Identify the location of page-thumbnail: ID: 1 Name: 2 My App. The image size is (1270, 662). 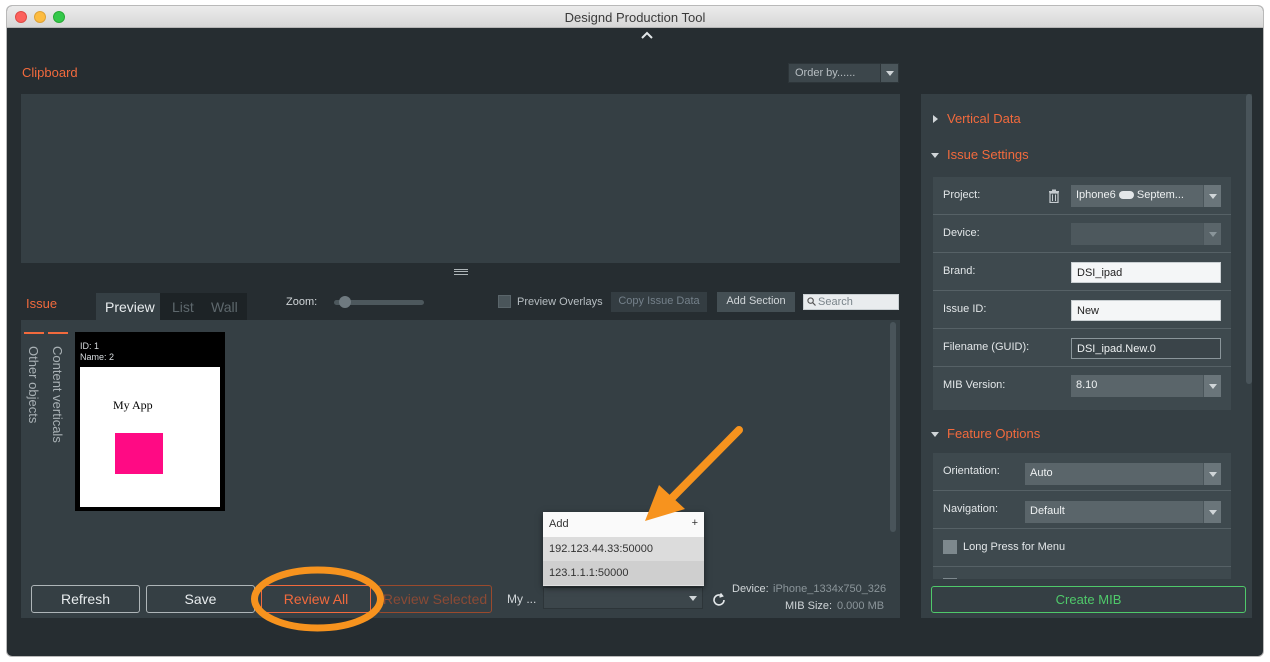
(150, 421).